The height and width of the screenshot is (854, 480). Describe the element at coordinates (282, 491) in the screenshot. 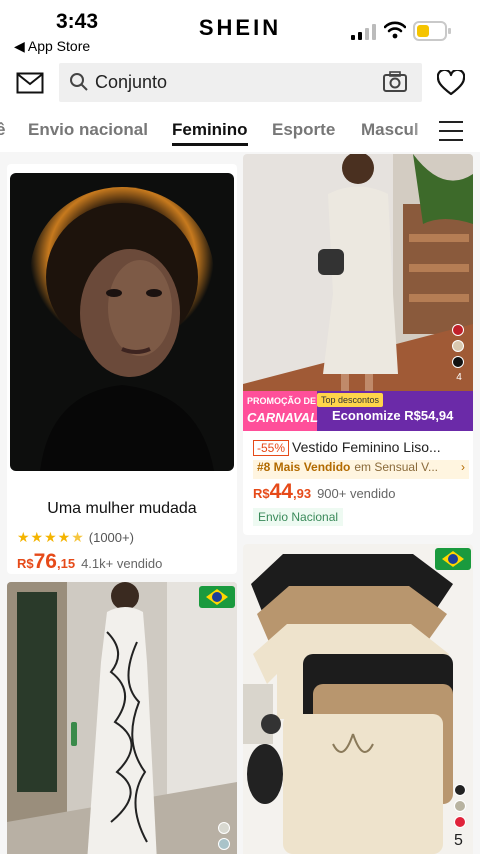

I see `price: R$44,93` at that location.